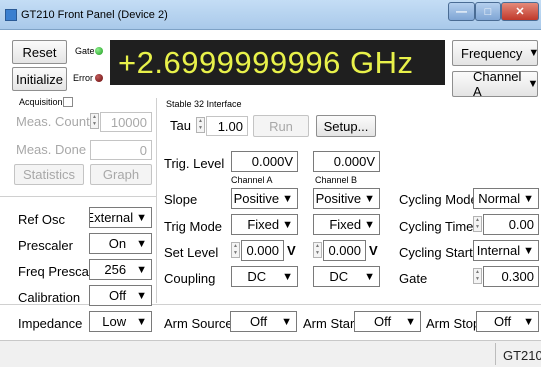 Image resolution: width=541 pixels, height=367 pixels. Describe the element at coordinates (257, 276) in the screenshot. I see `channel-a-coupling-value: DC` at that location.